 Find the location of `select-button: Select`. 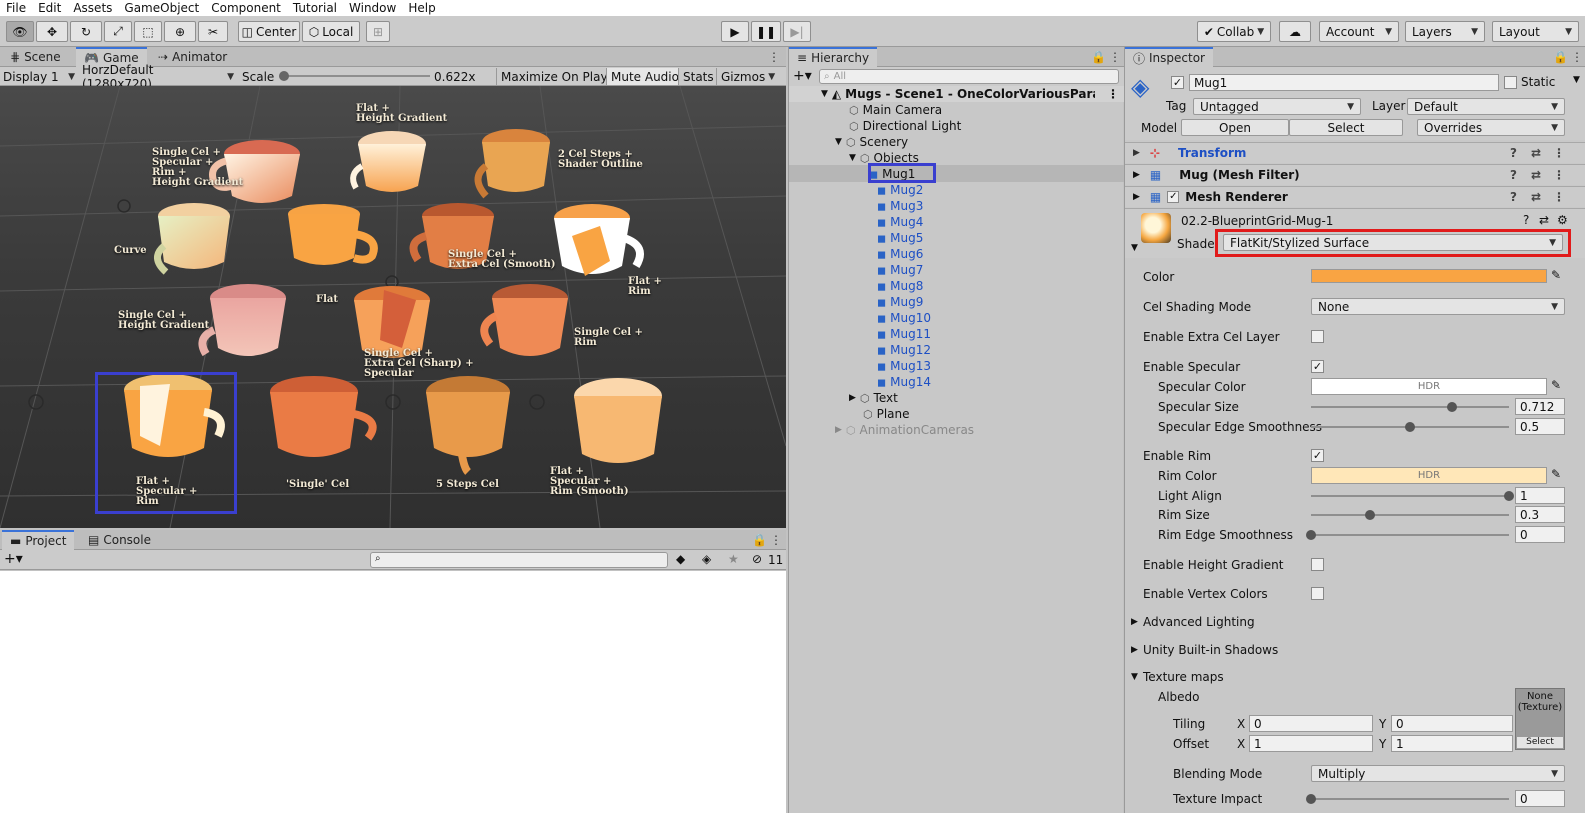

select-button: Select is located at coordinates (1346, 127).